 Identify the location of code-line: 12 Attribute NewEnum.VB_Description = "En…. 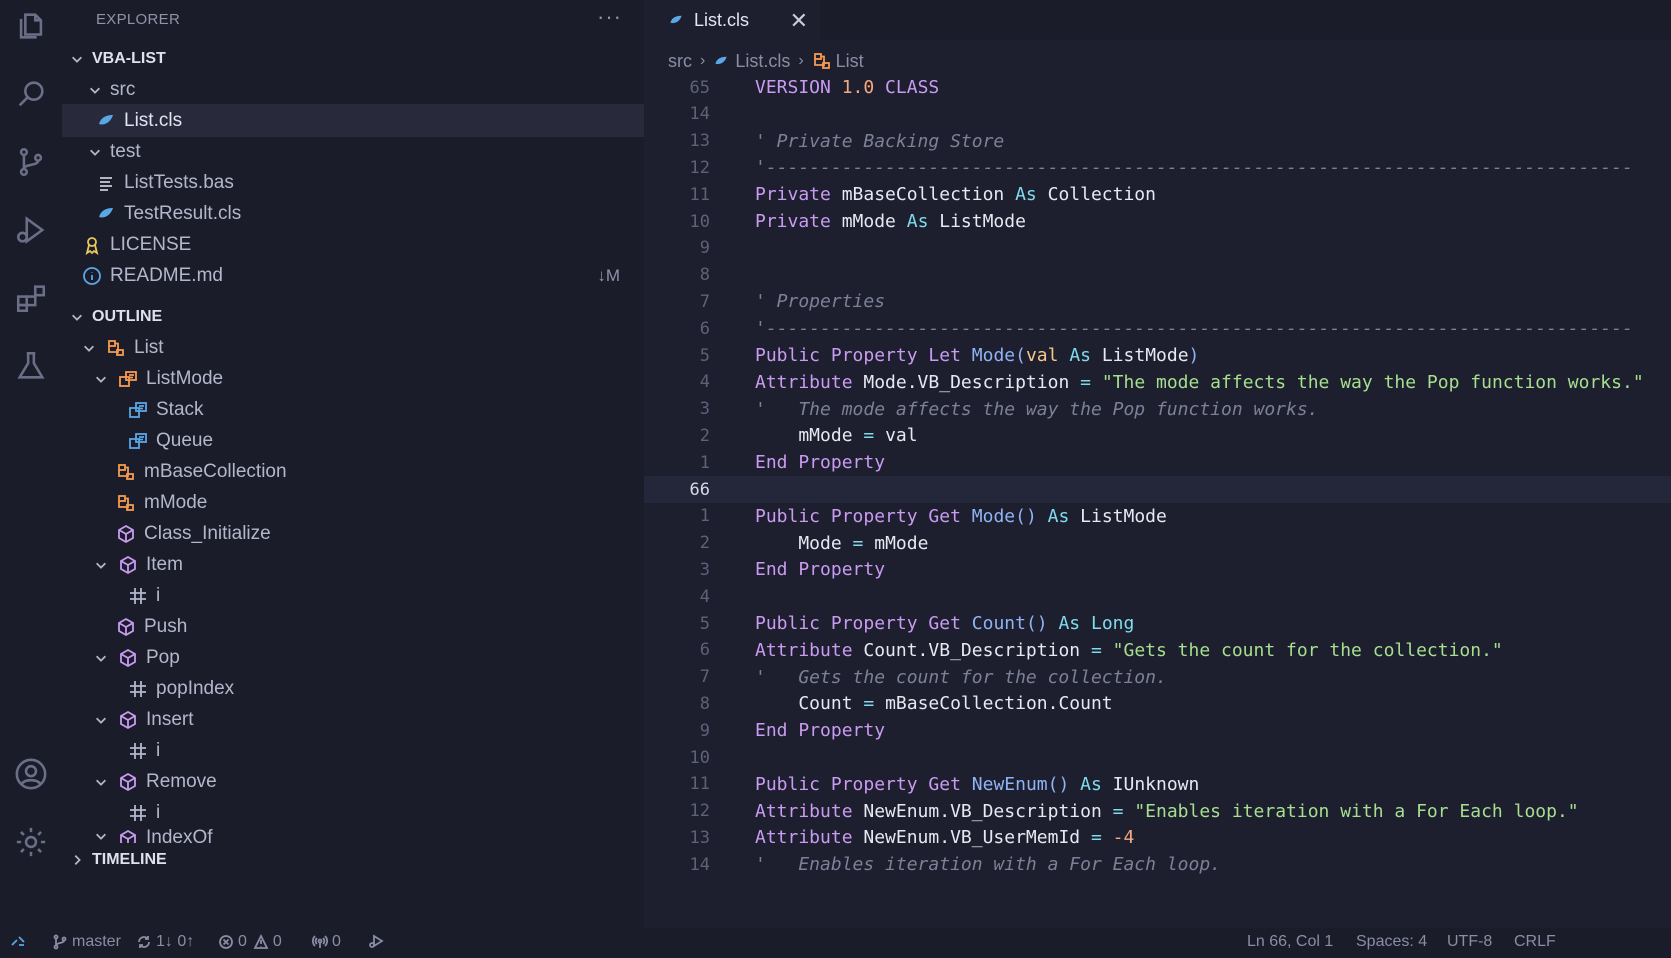
(1157, 811).